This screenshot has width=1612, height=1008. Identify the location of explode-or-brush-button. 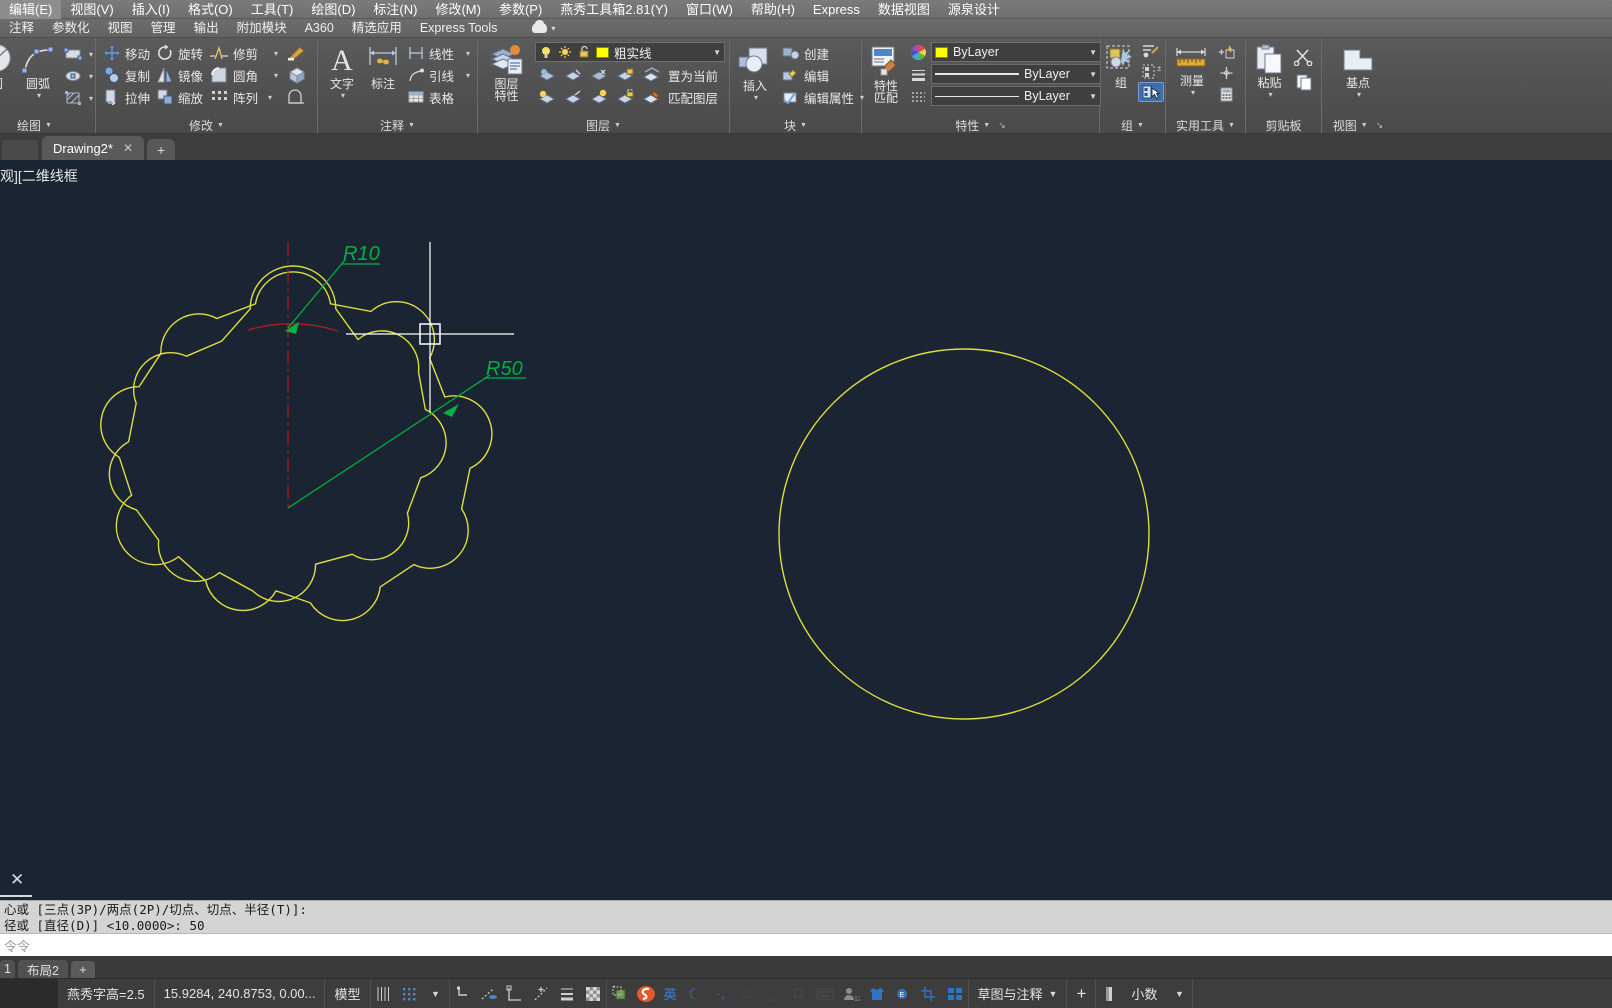
(297, 53).